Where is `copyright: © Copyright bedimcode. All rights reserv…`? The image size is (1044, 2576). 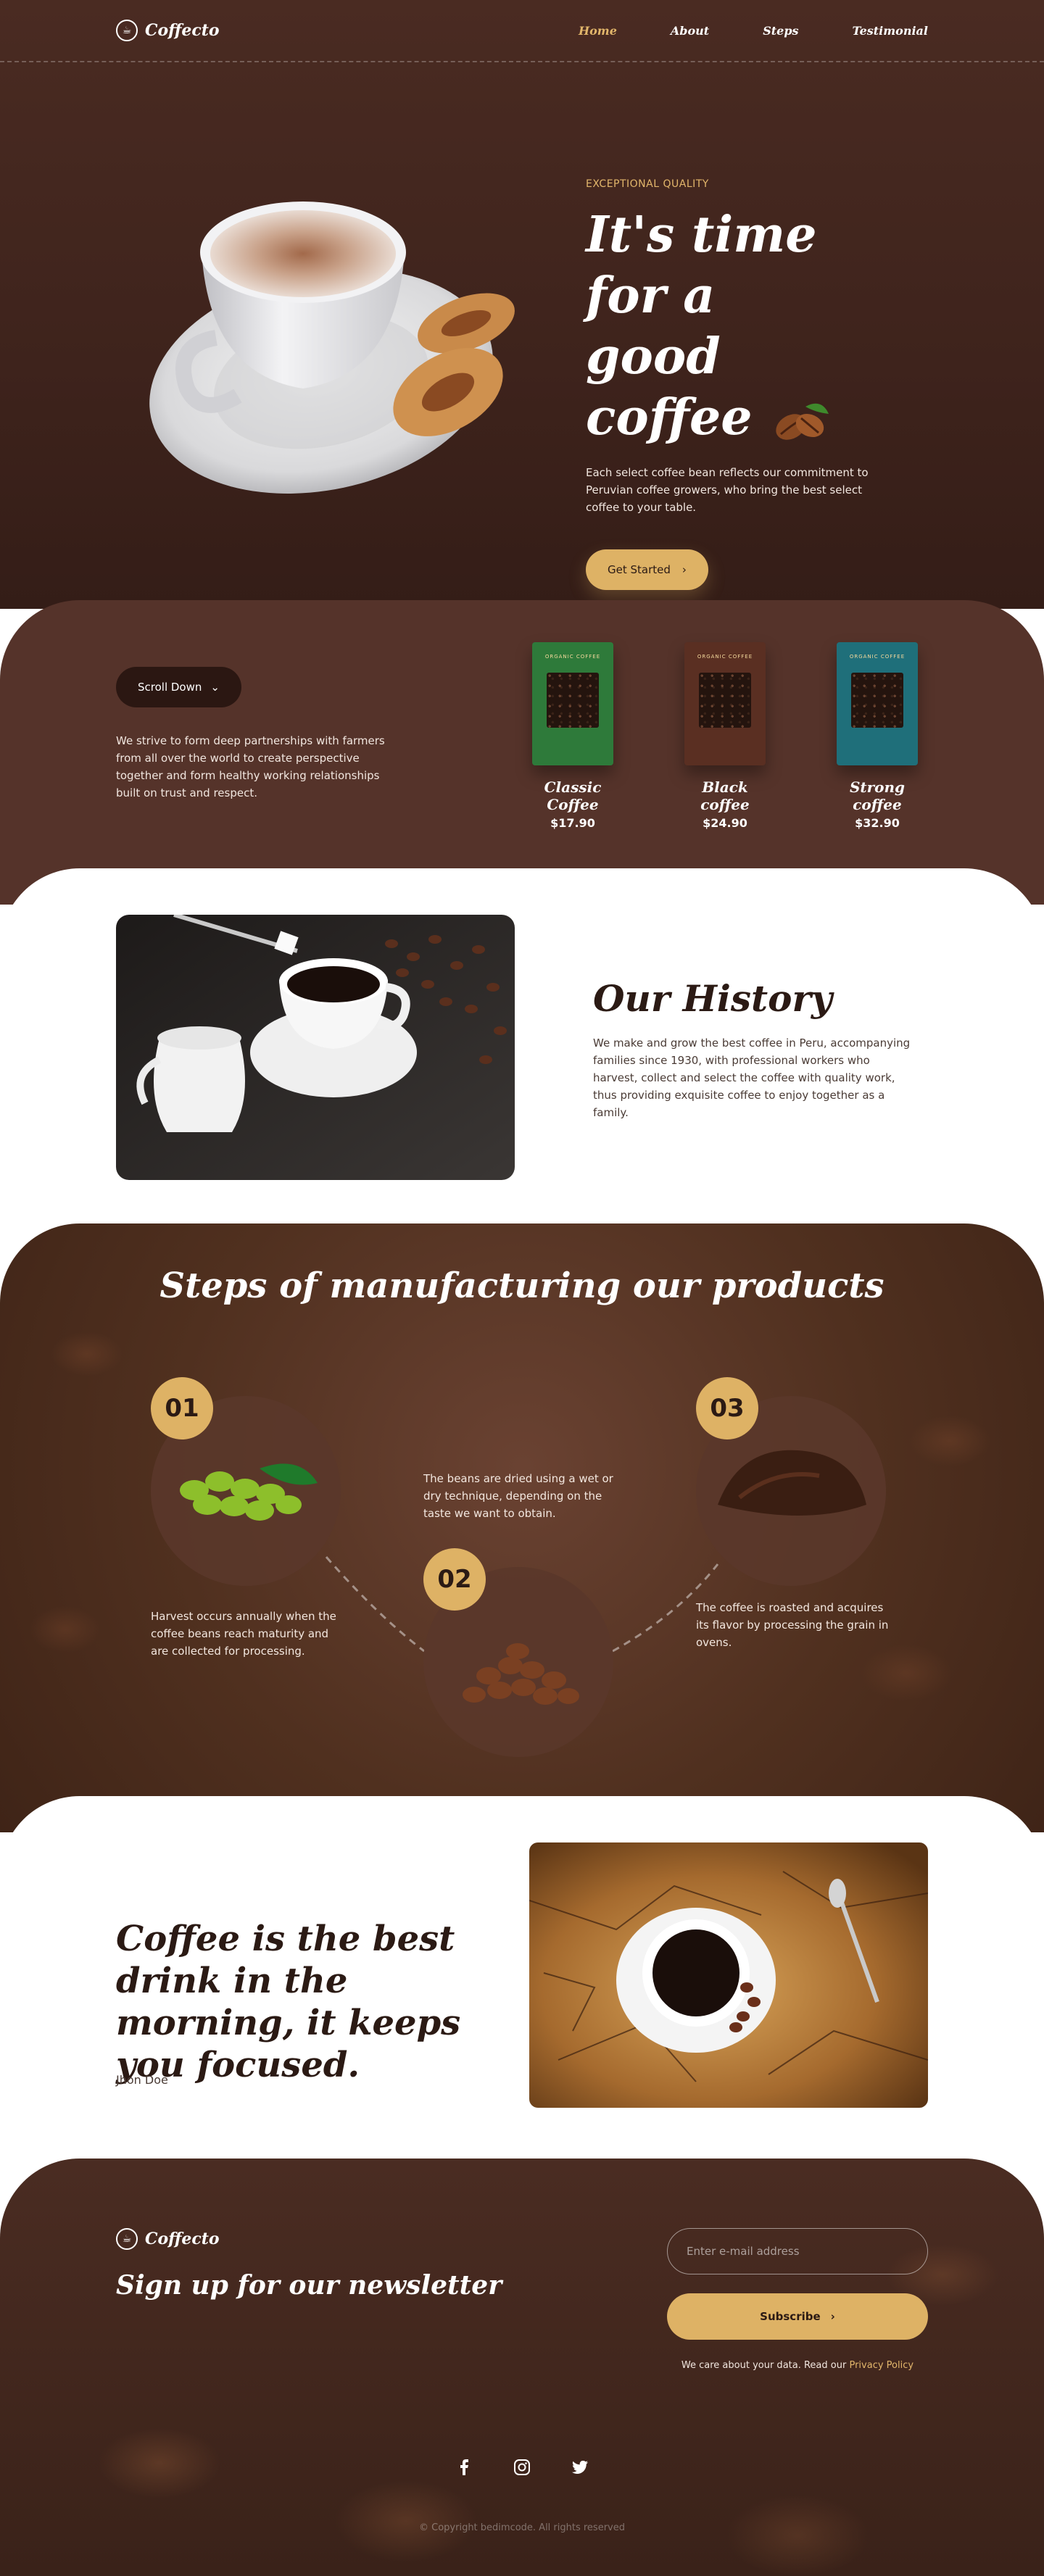
copyright: © Copyright bedimcode. All rights reserv… is located at coordinates (522, 2527).